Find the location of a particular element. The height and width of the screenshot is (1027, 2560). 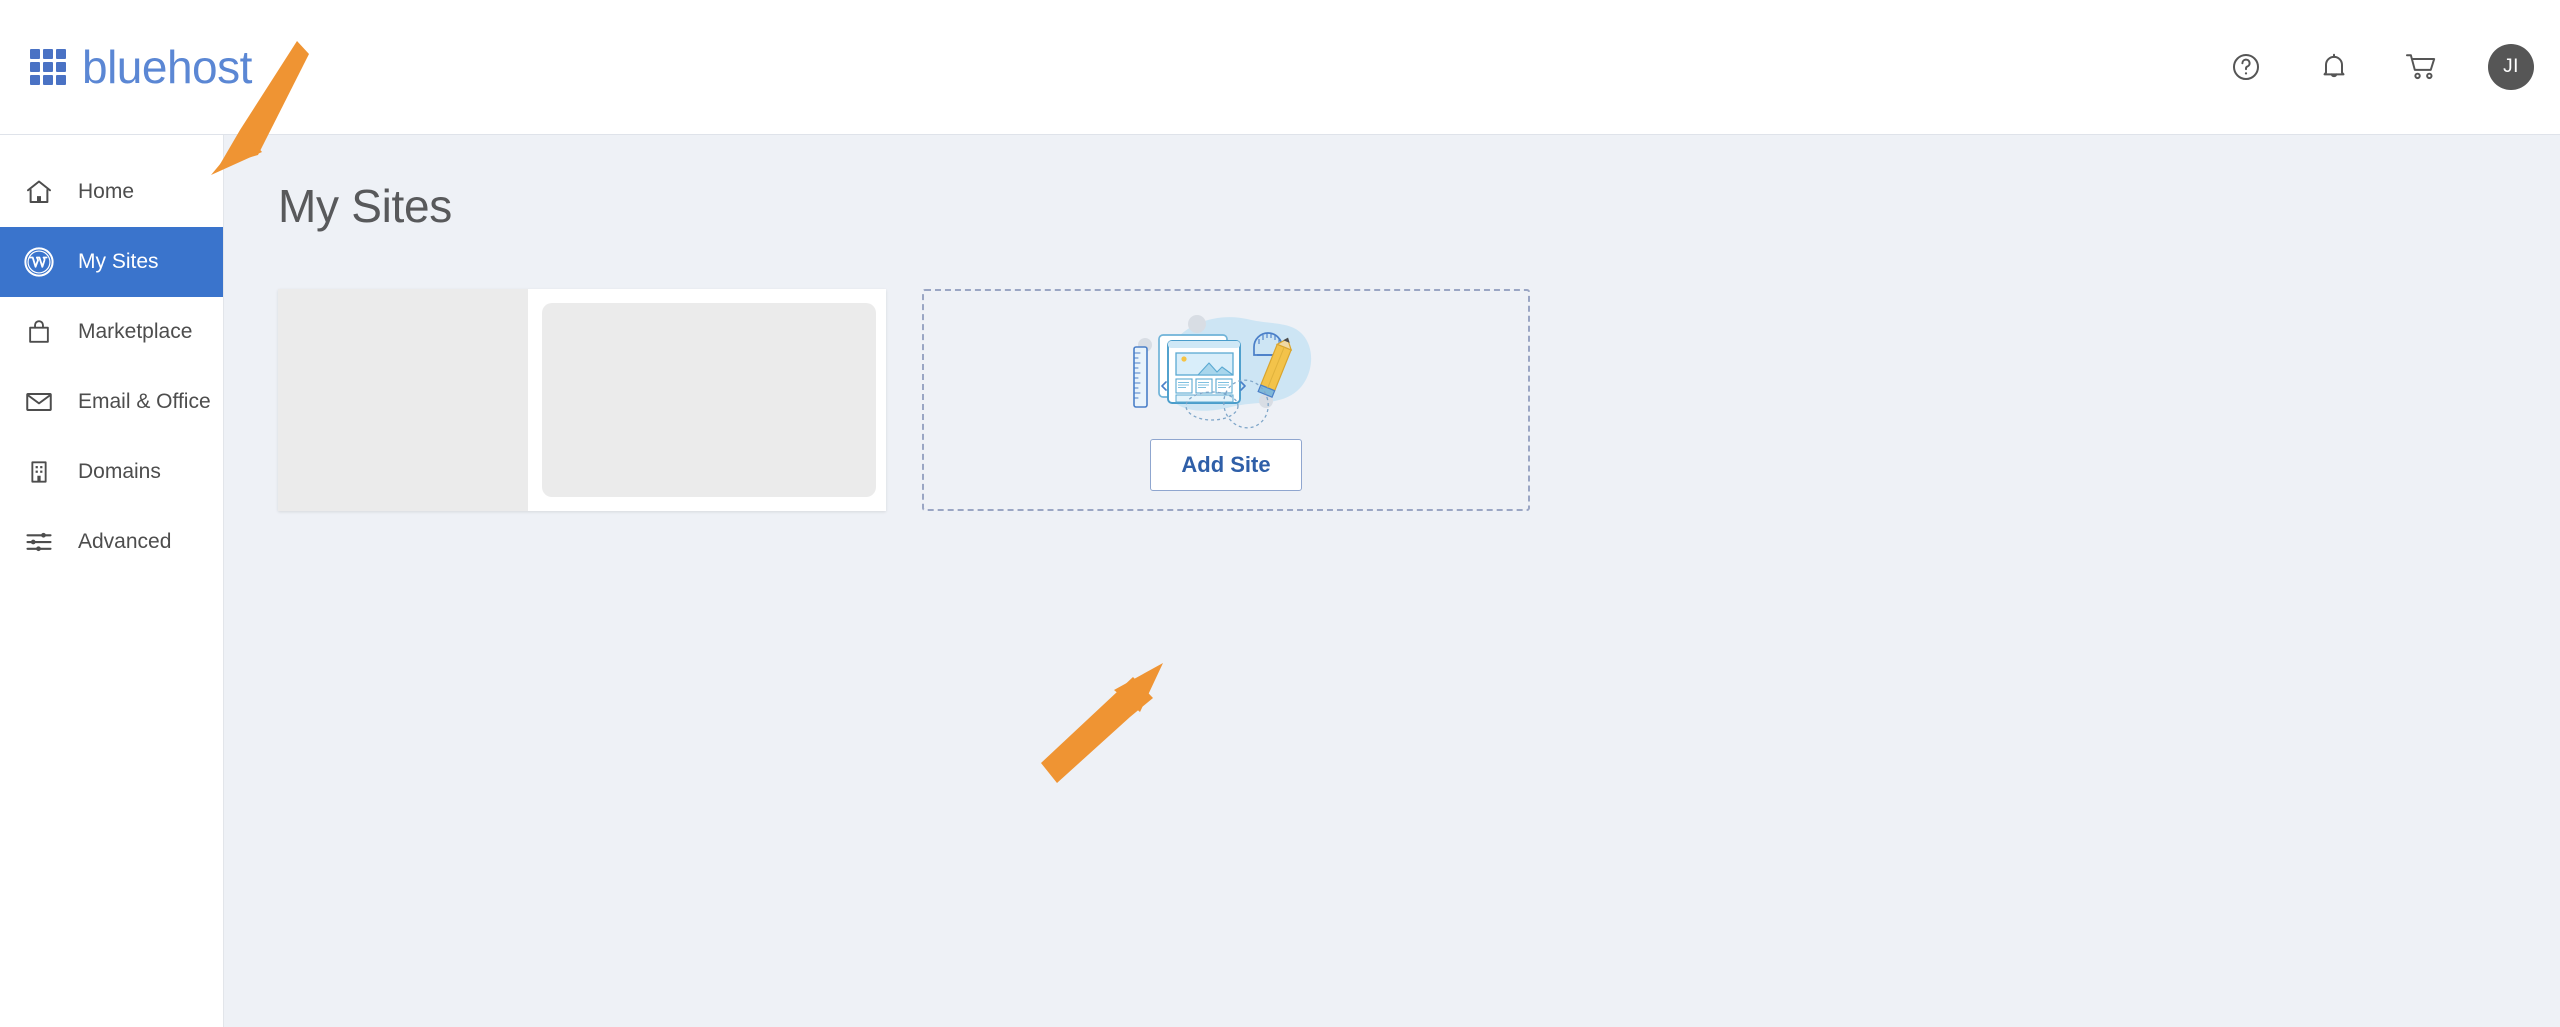

brand-logo: bluehost is located at coordinates (141, 67).